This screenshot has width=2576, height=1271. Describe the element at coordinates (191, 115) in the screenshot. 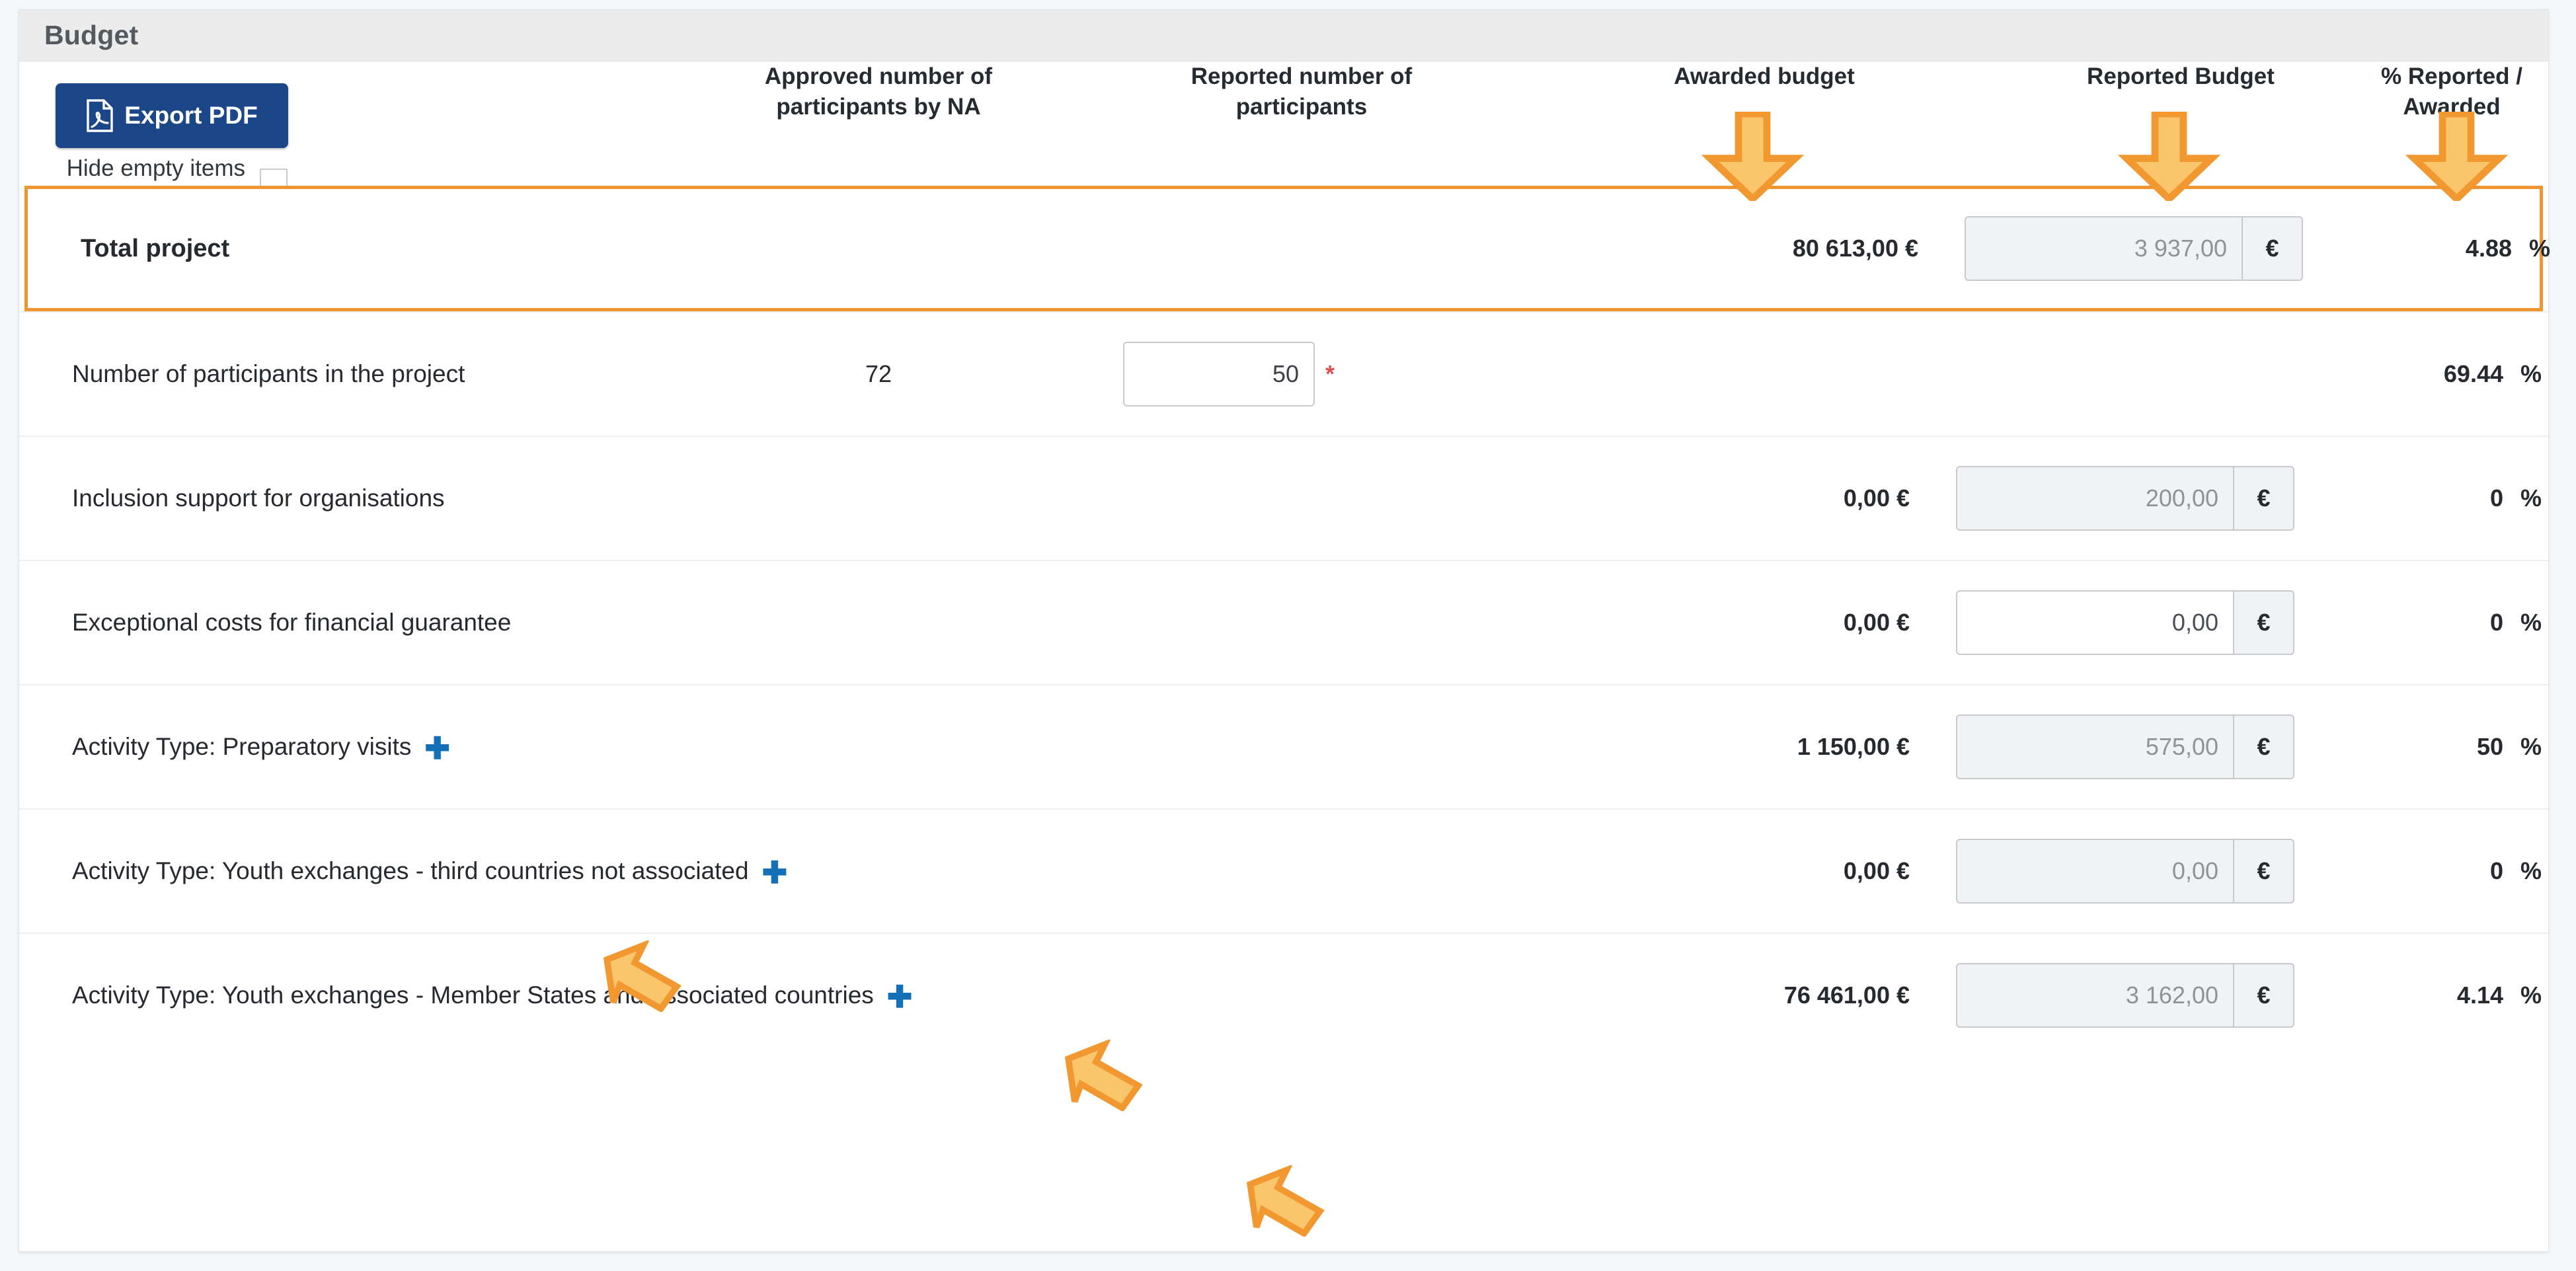

I see `export-pdf-label: Export PDF` at that location.